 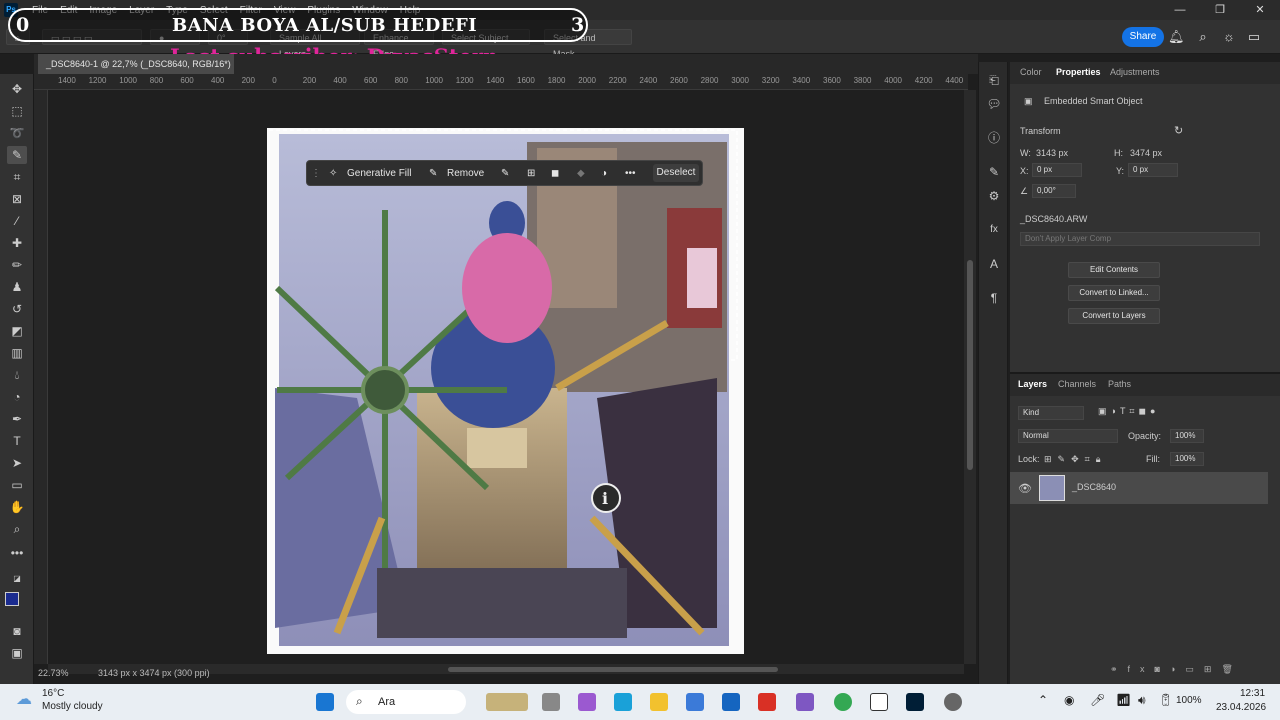 I want to click on styles-panel-icon: fx, so click(x=994, y=230).